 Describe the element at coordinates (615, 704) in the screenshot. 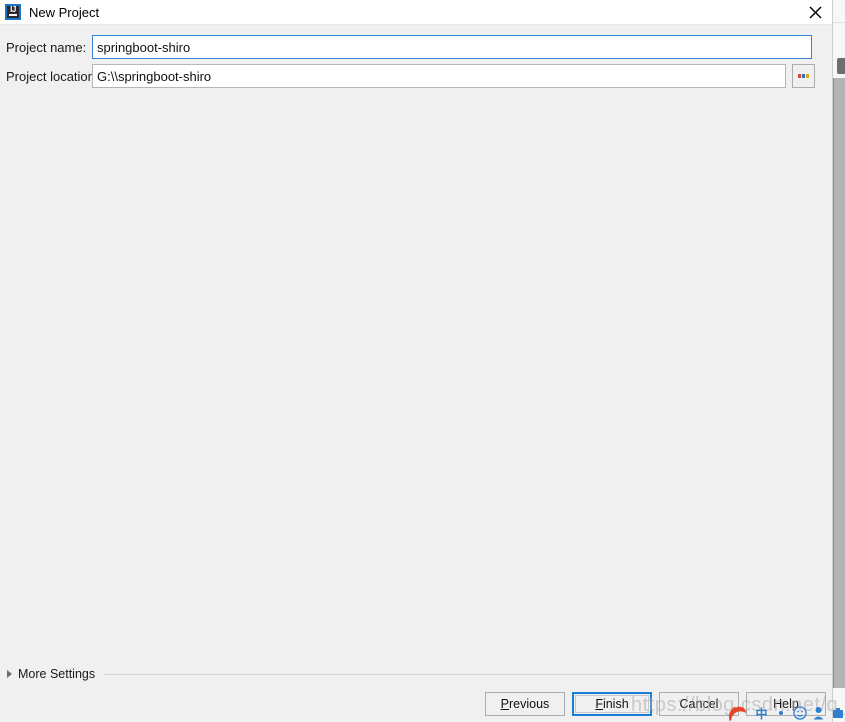

I see `finish-button-label: inish` at that location.